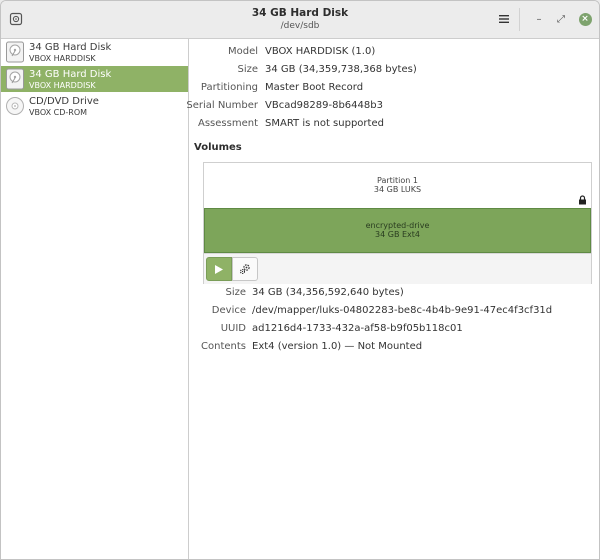  I want to click on sidebar-item-model: VBOX CD-ROM, so click(58, 112).